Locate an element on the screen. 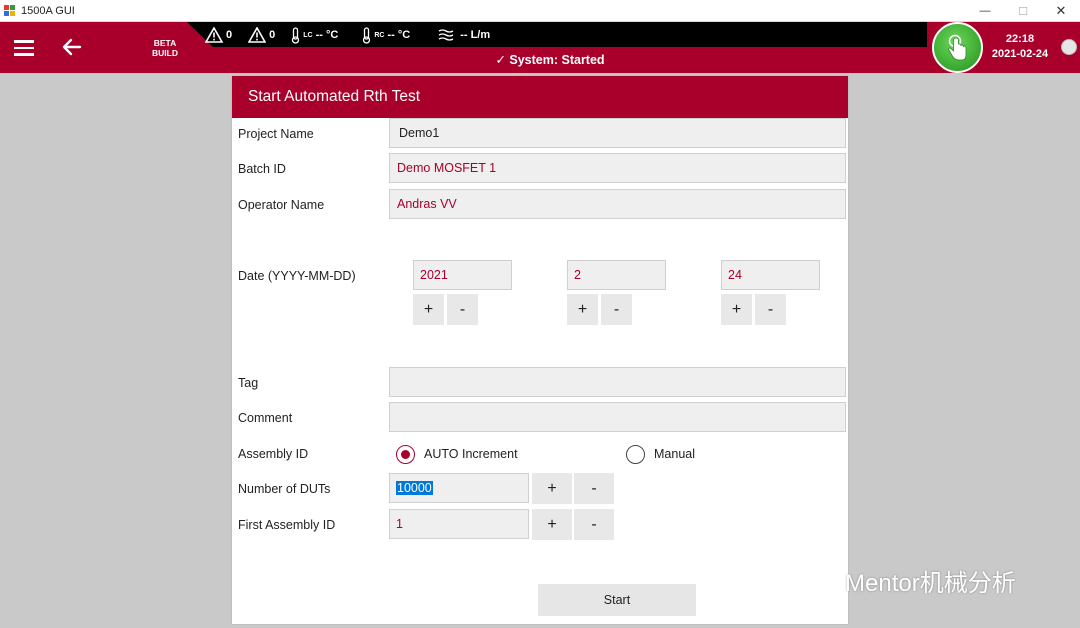  first-assembly-id-label: First Assembly ID is located at coordinates (287, 525).